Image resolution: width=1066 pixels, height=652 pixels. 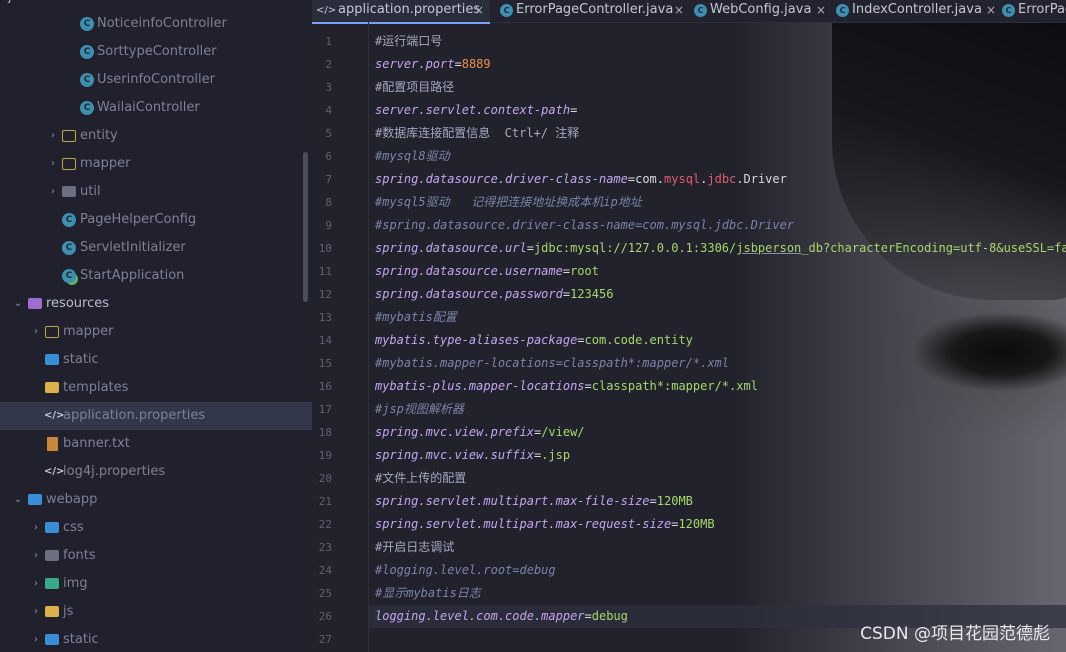 I want to click on code-line: spring.datasource.username=root, so click(x=487, y=271).